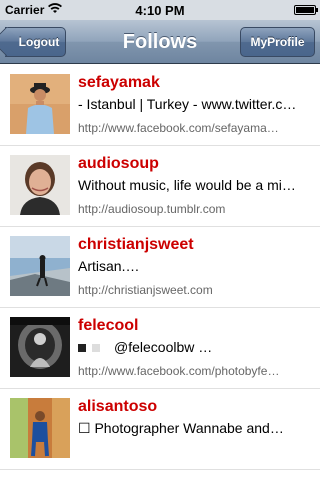 This screenshot has width=320, height=480. What do you see at coordinates (145, 290) in the screenshot?
I see `user-url: http://christianjsweet.com` at bounding box center [145, 290].